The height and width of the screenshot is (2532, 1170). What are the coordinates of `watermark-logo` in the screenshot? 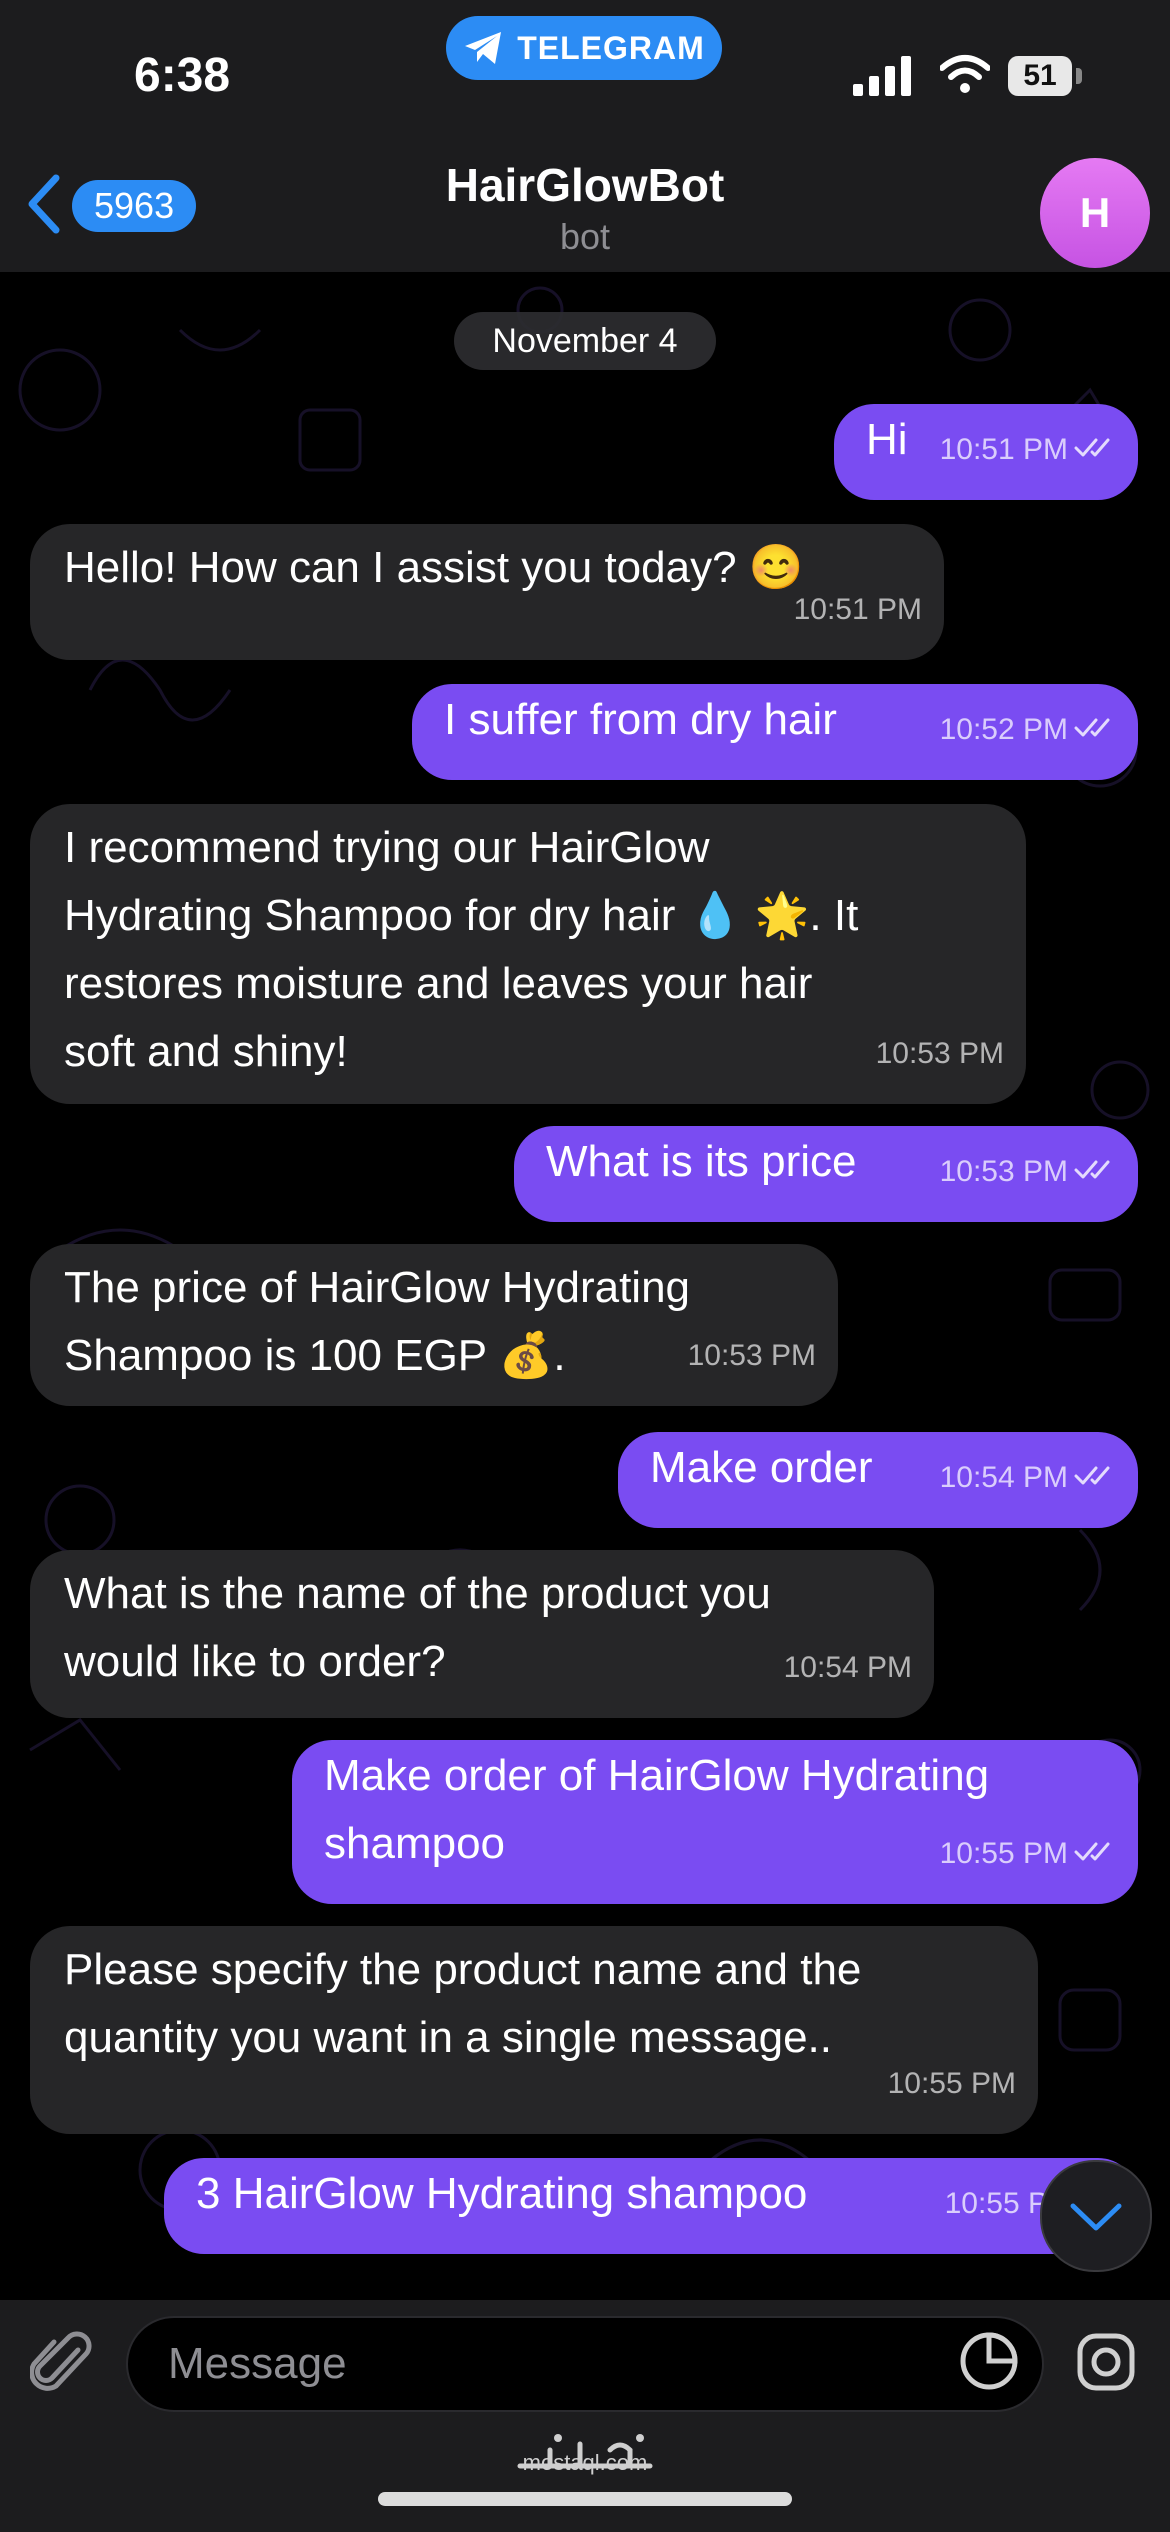 It's located at (585, 2451).